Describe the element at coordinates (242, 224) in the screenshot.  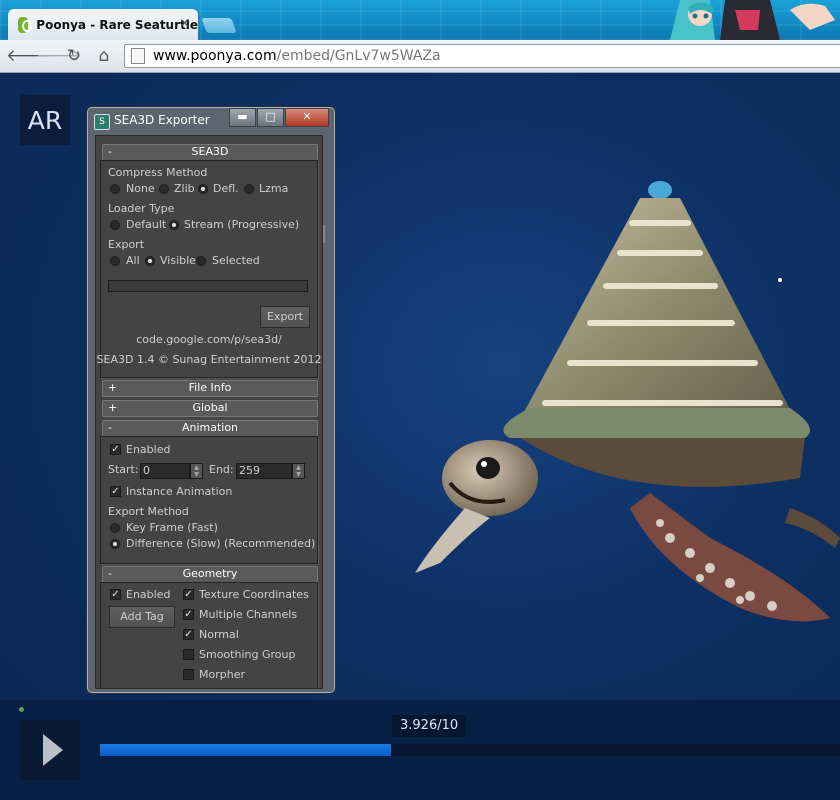
I see `loader-stream-label: Stream (Progressive)` at that location.